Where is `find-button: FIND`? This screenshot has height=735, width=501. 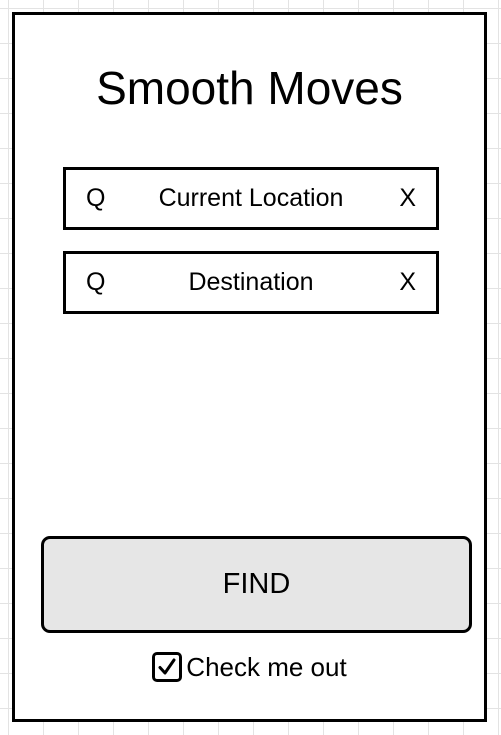
find-button: FIND is located at coordinates (256, 584).